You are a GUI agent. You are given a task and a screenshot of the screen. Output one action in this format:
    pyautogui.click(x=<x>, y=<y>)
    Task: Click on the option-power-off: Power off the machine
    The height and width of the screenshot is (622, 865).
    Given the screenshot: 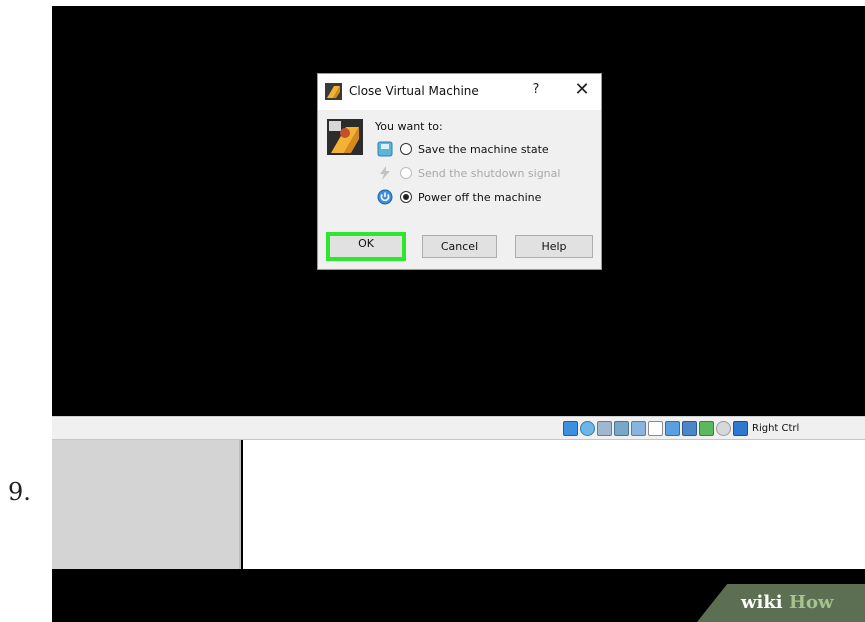 What is the action you would take?
    pyautogui.click(x=459, y=197)
    